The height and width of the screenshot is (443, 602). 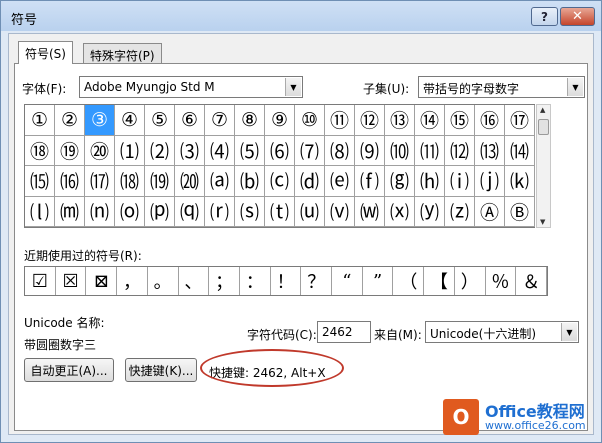 What do you see at coordinates (122, 54) in the screenshot?
I see `tab-special-characters: 特殊字符(P)` at bounding box center [122, 54].